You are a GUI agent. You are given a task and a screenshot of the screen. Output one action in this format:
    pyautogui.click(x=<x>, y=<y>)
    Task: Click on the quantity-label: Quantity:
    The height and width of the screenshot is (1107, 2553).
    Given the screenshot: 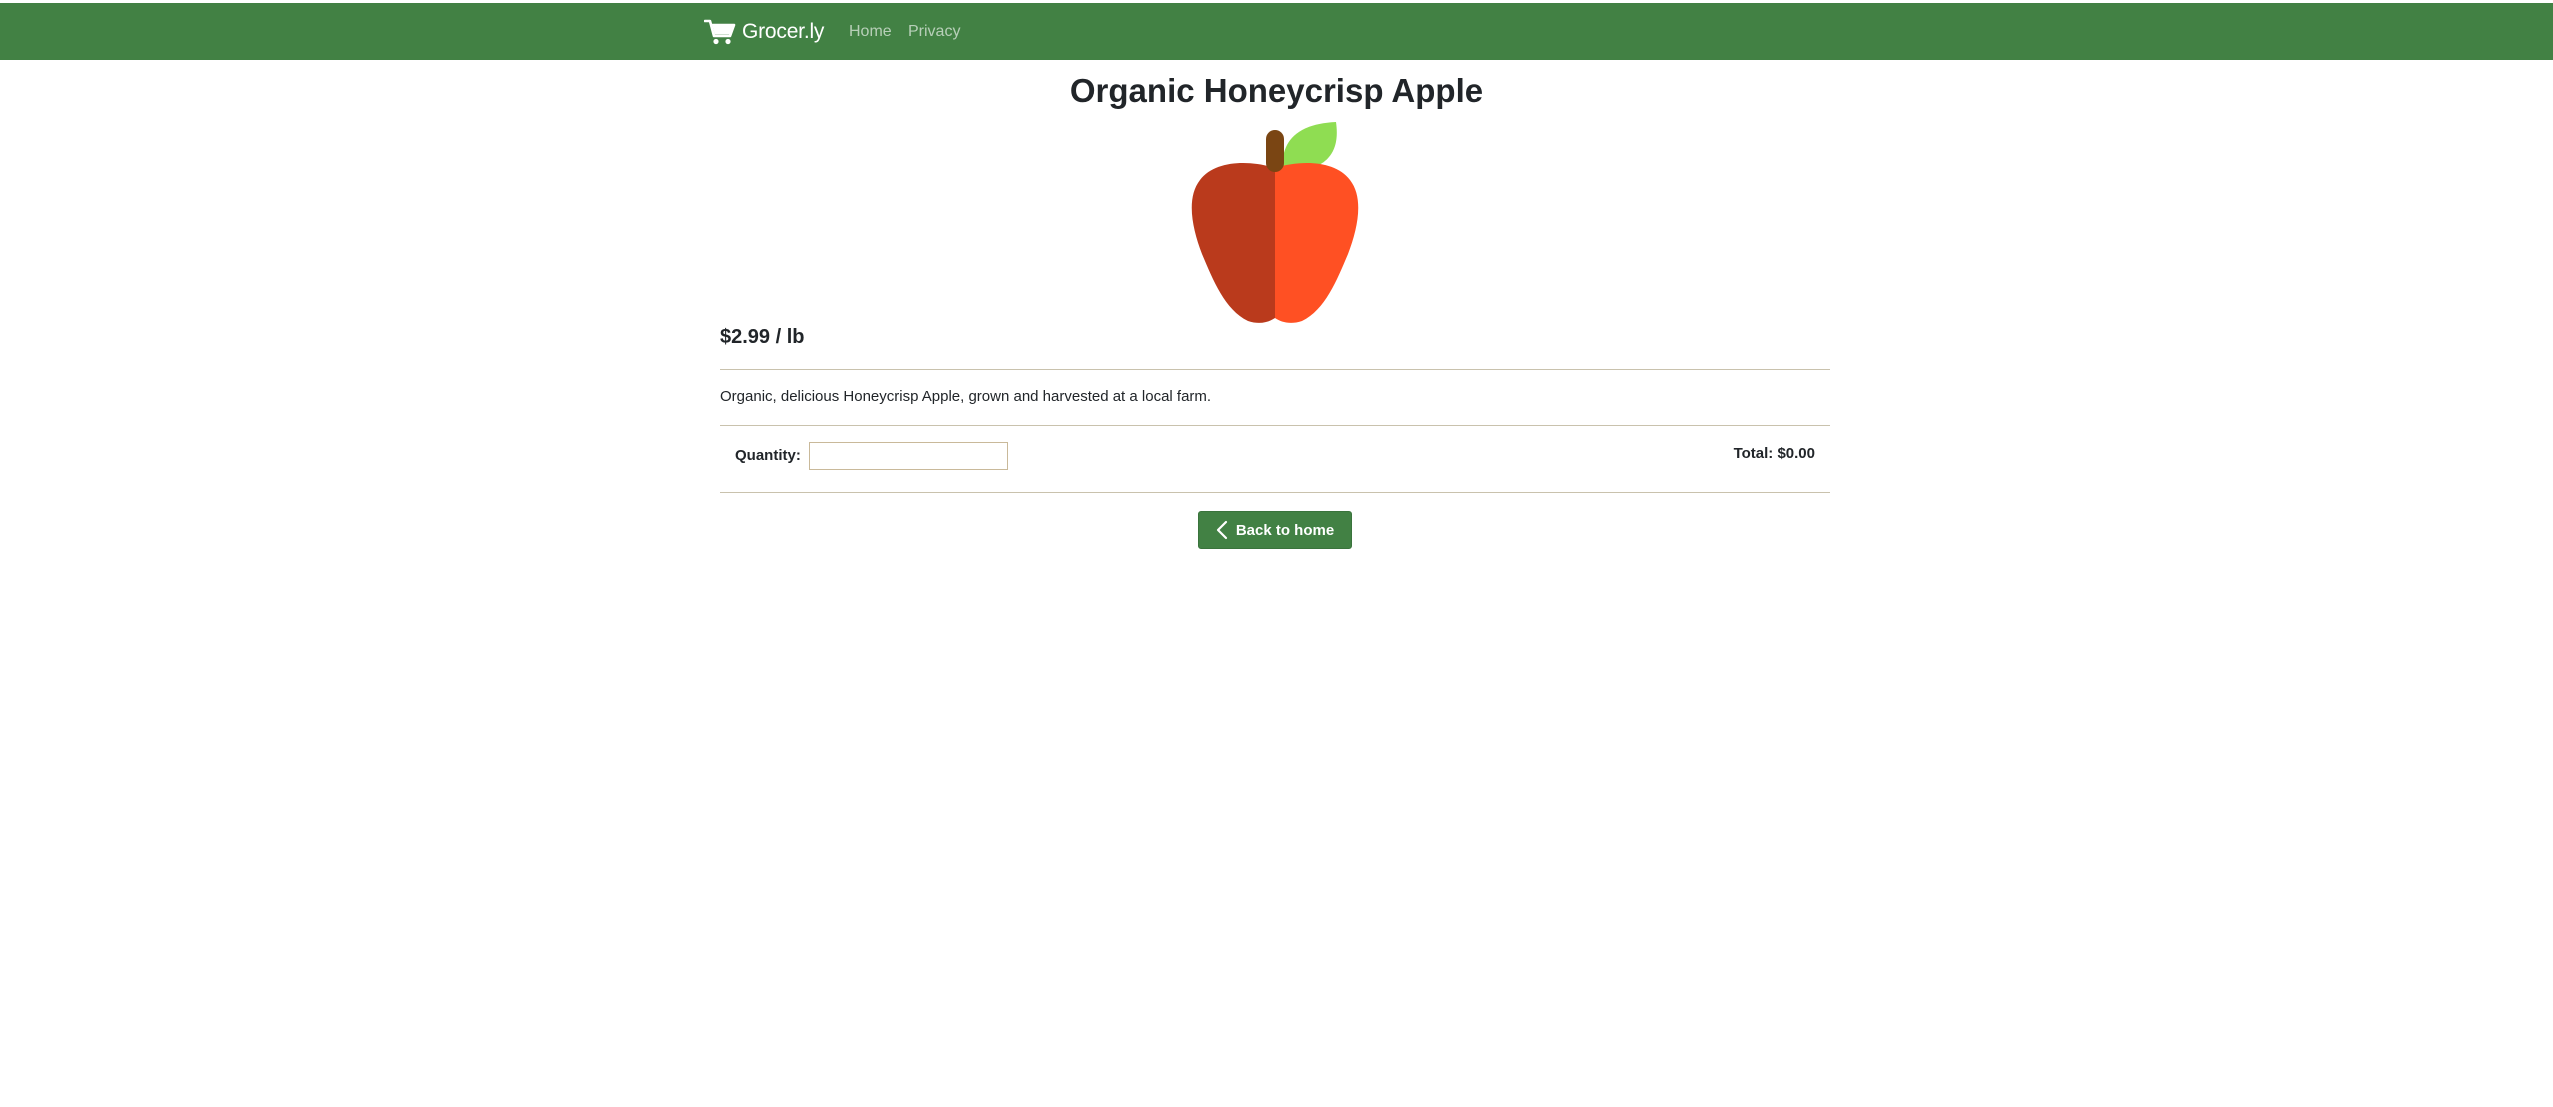 What is the action you would take?
    pyautogui.click(x=768, y=455)
    